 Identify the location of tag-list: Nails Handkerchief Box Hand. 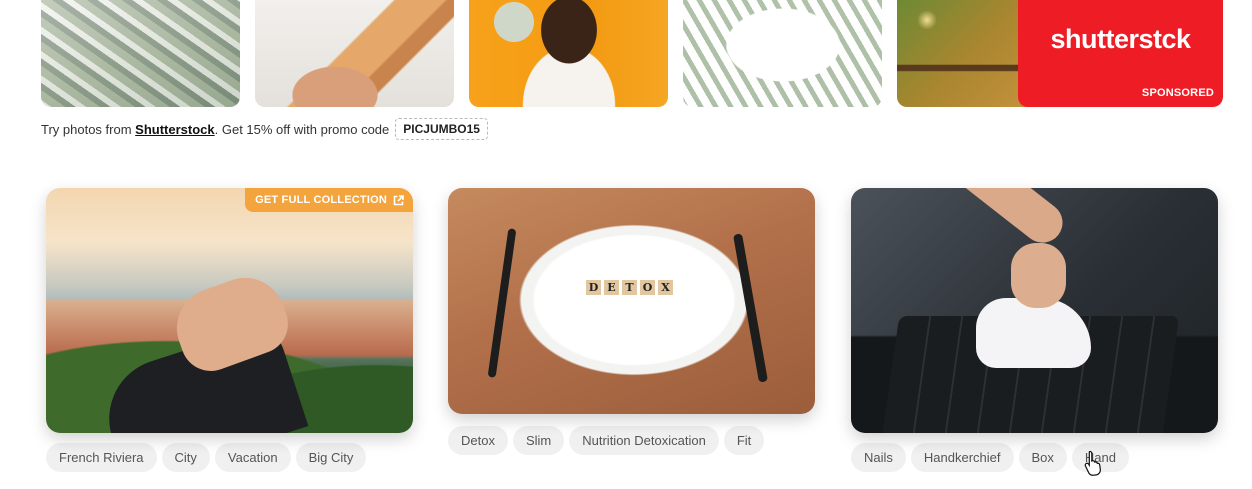
(1034, 457).